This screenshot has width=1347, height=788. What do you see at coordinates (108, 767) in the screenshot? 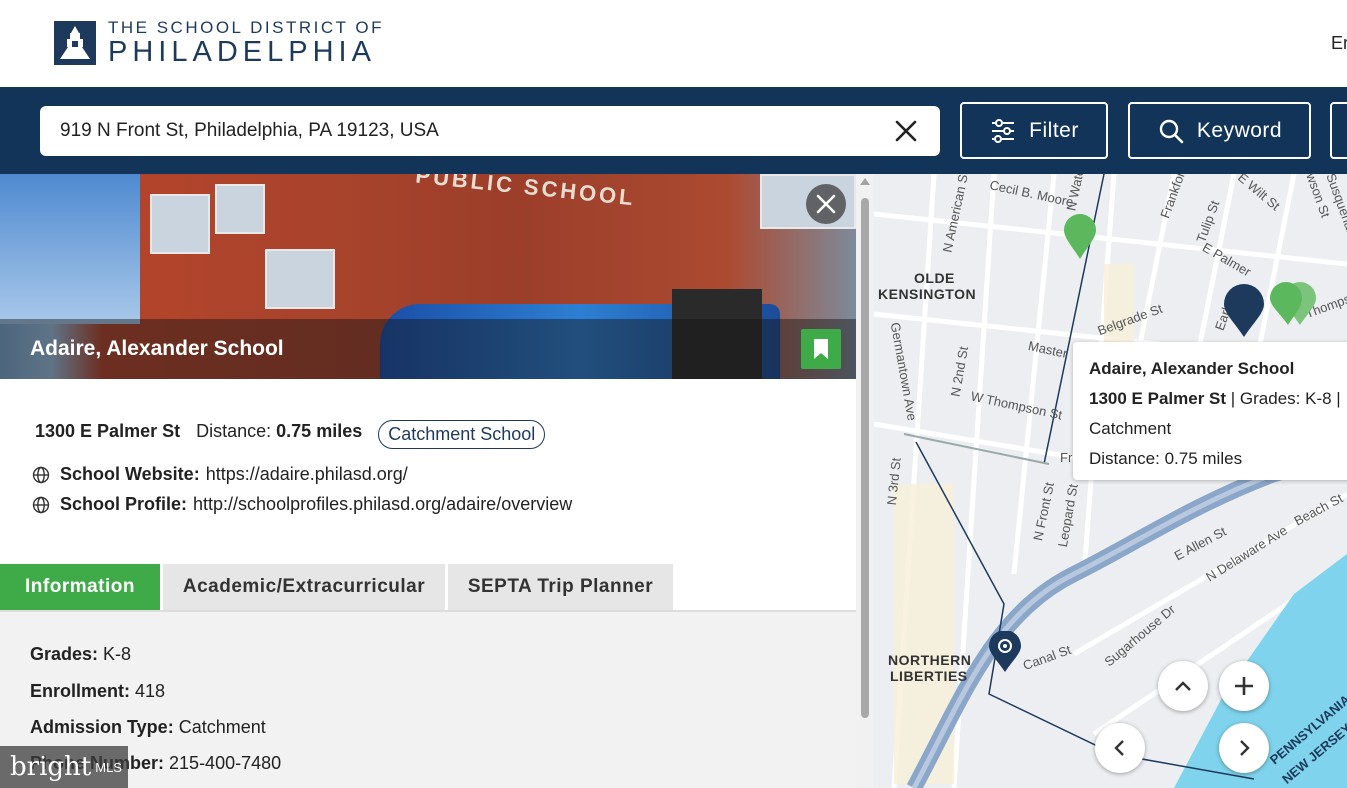
I see `watermark-suffix: MLS` at bounding box center [108, 767].